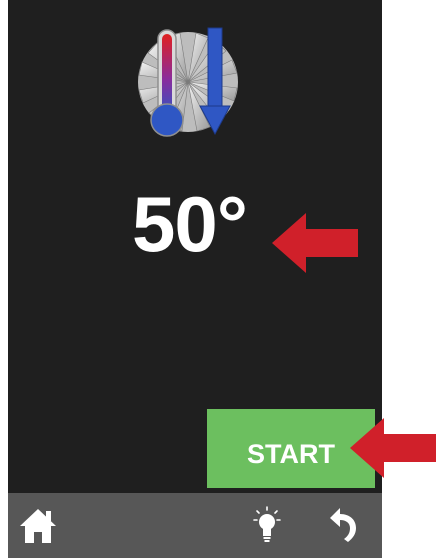  I want to click on home-icon, so click(38, 526).